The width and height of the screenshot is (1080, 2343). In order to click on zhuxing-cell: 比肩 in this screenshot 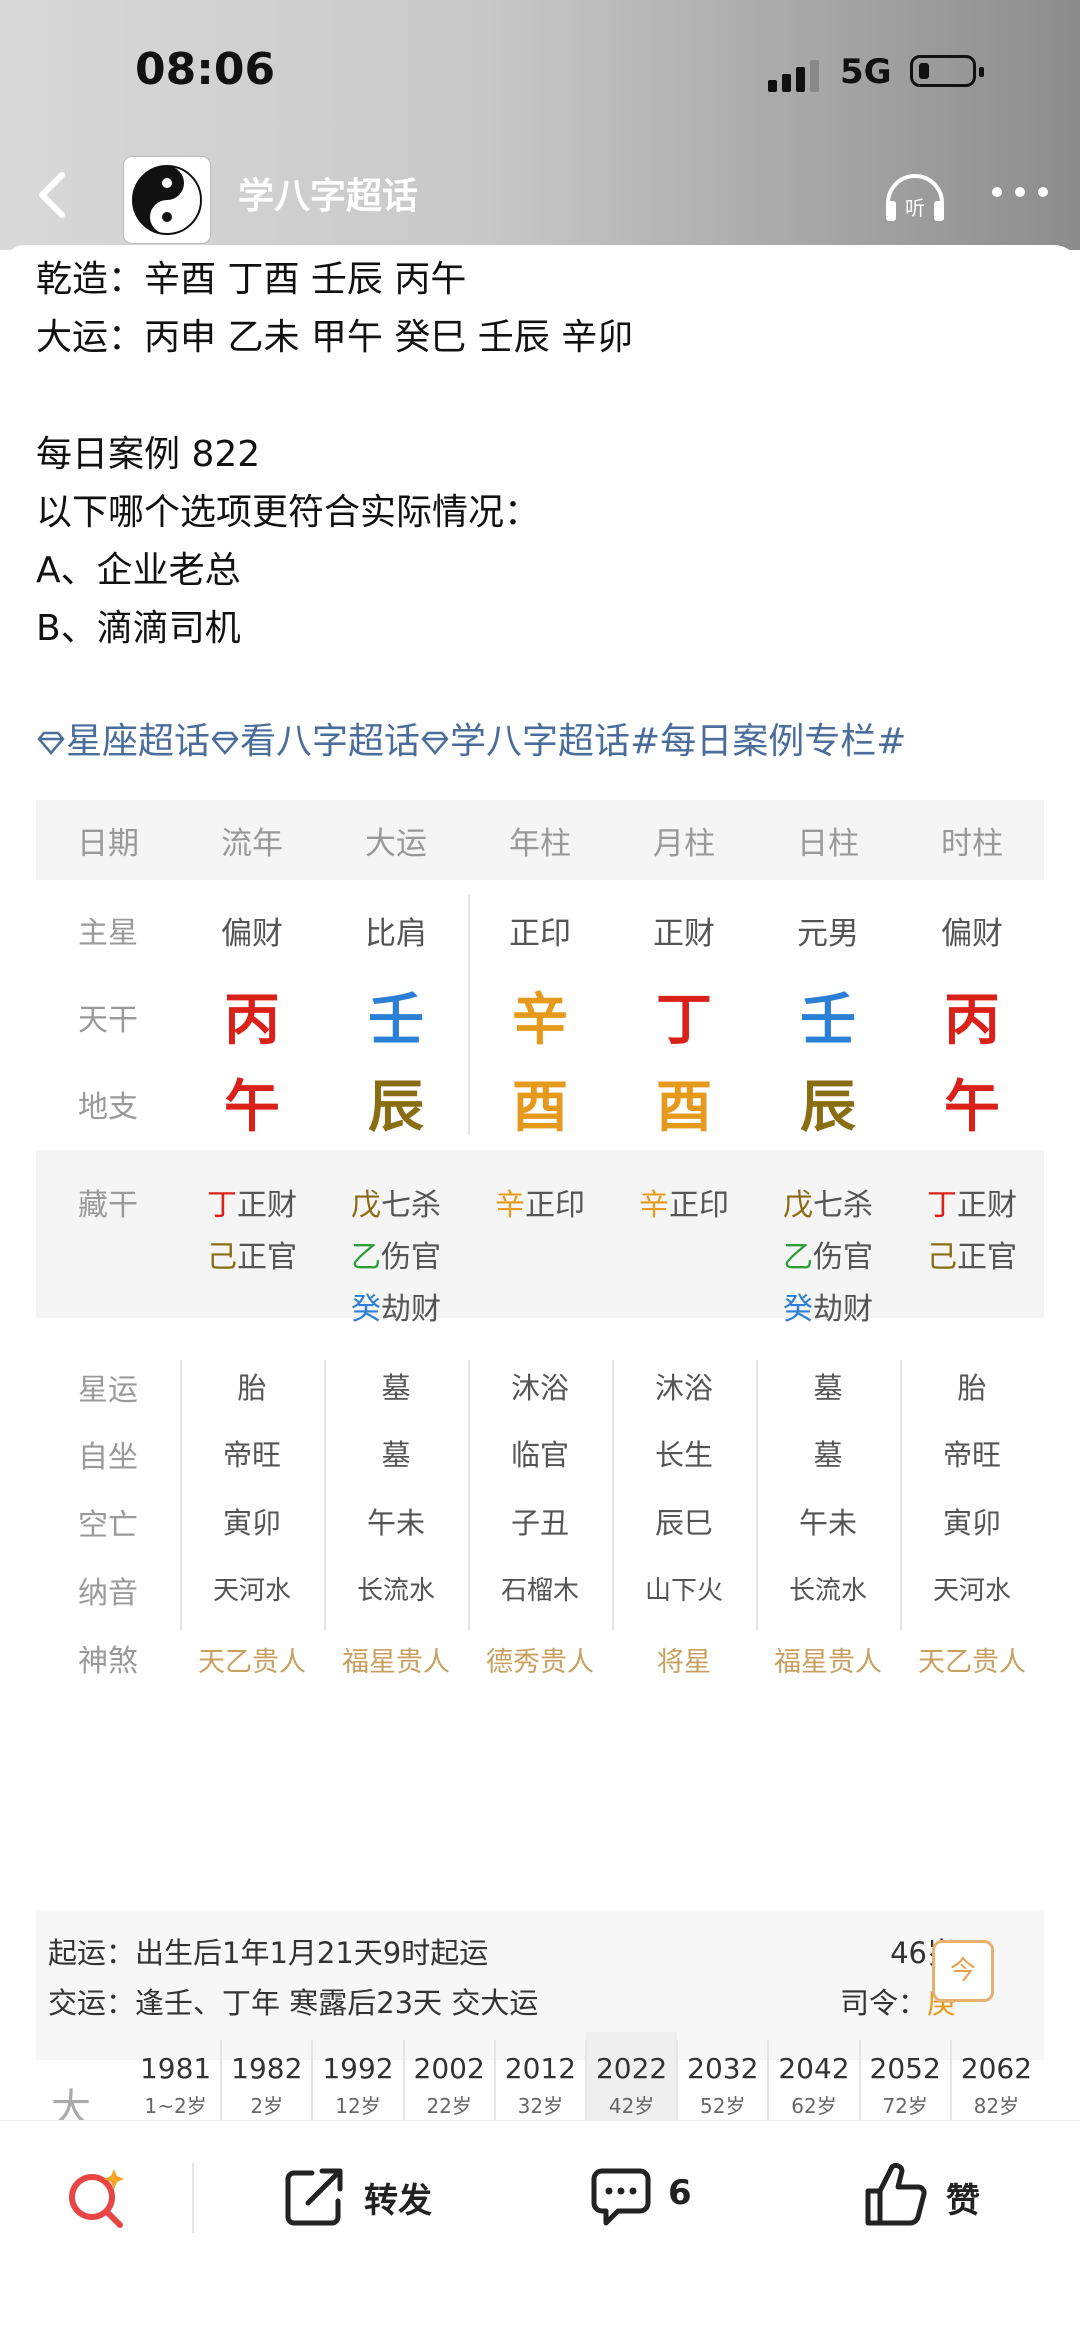, I will do `click(396, 934)`.